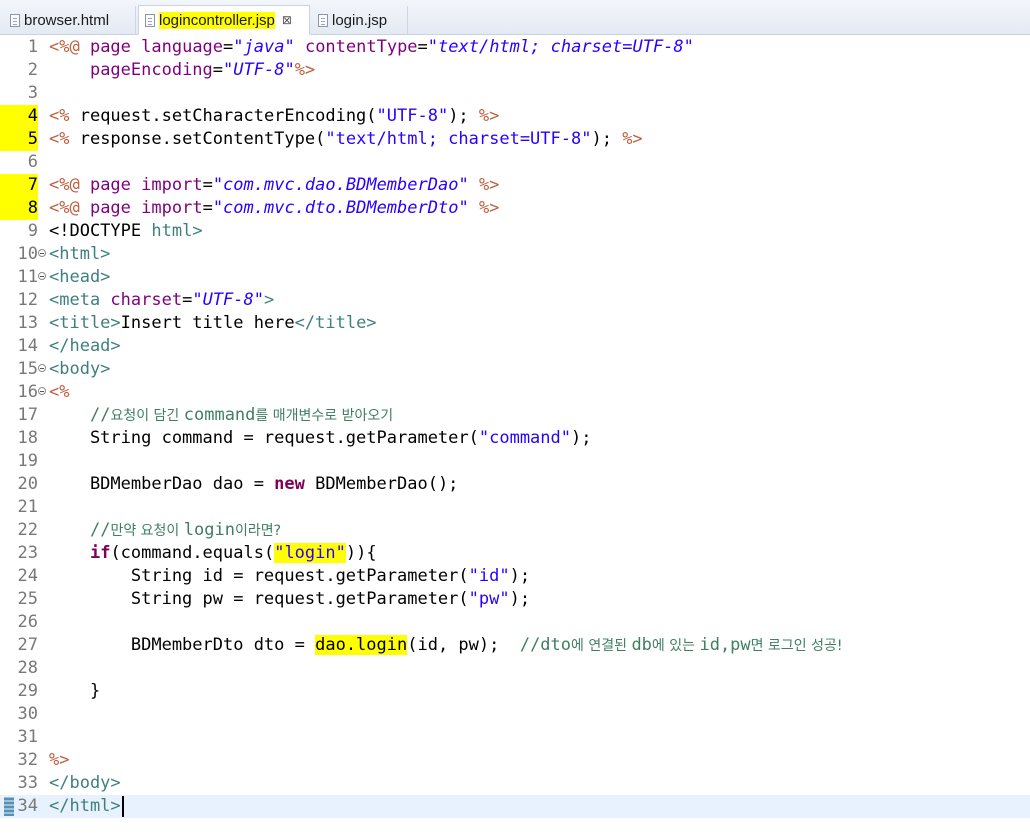 Image resolution: width=1030 pixels, height=838 pixels. I want to click on line-number: 19, so click(27, 461).